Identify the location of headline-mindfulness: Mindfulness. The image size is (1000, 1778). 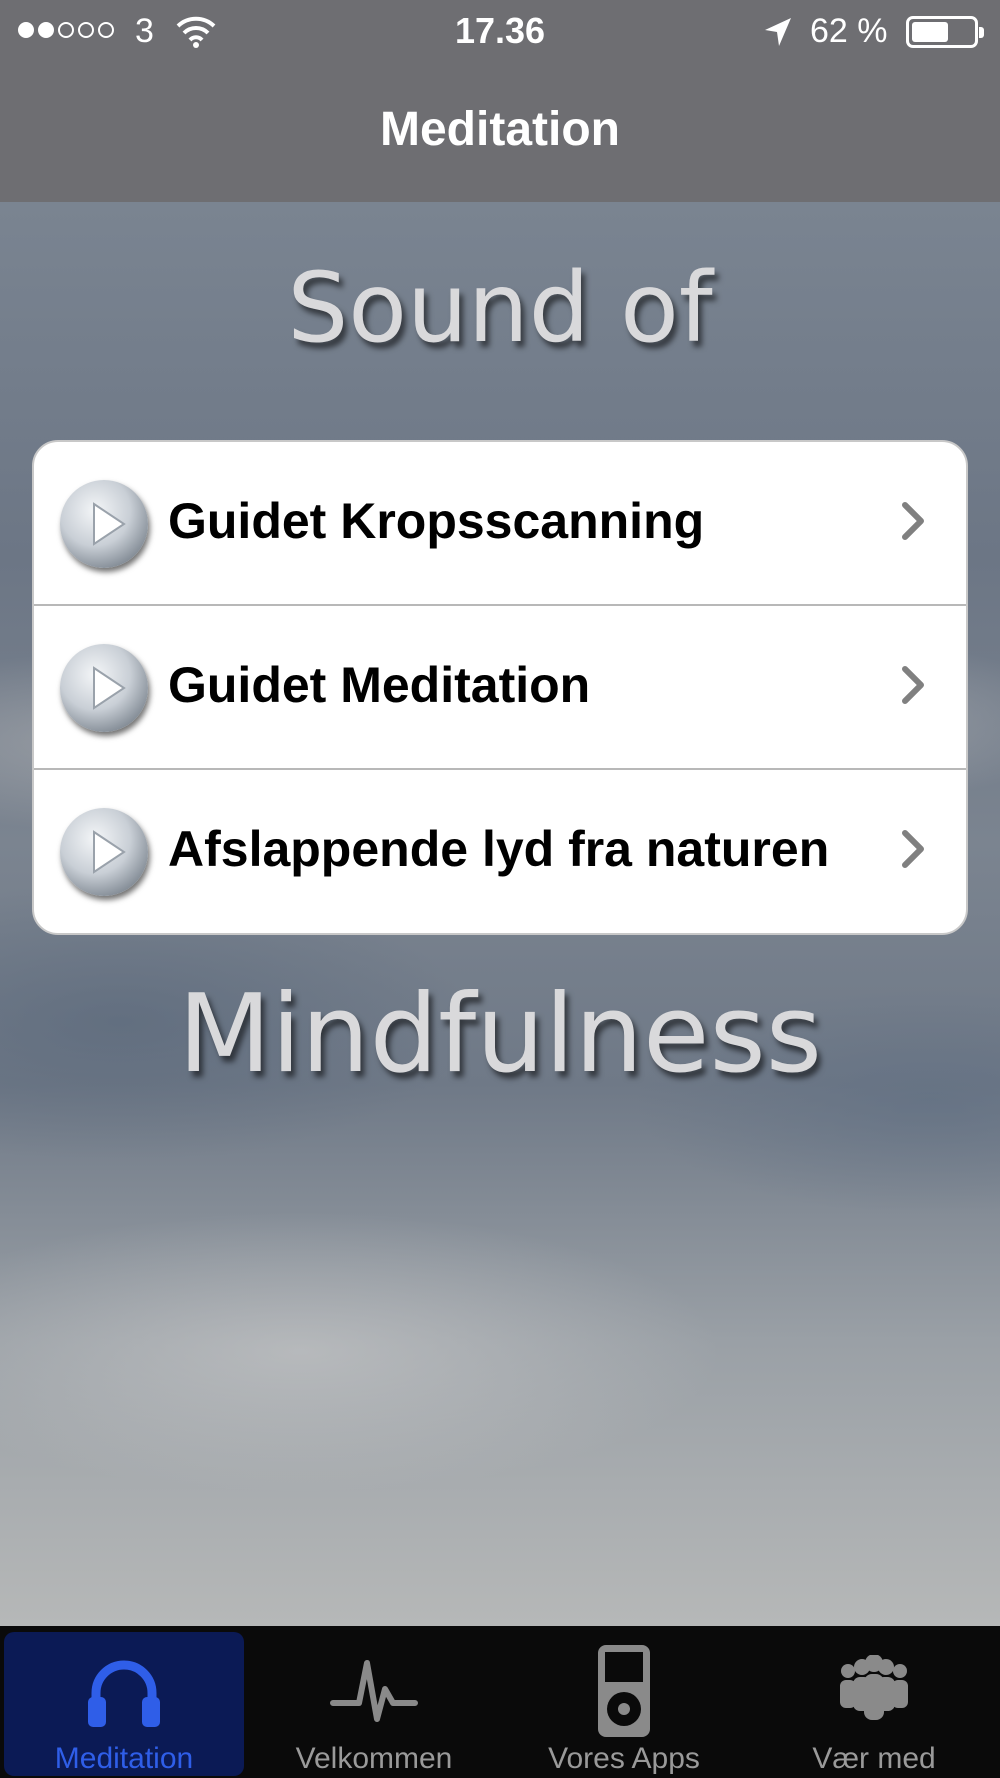
(500, 1034).